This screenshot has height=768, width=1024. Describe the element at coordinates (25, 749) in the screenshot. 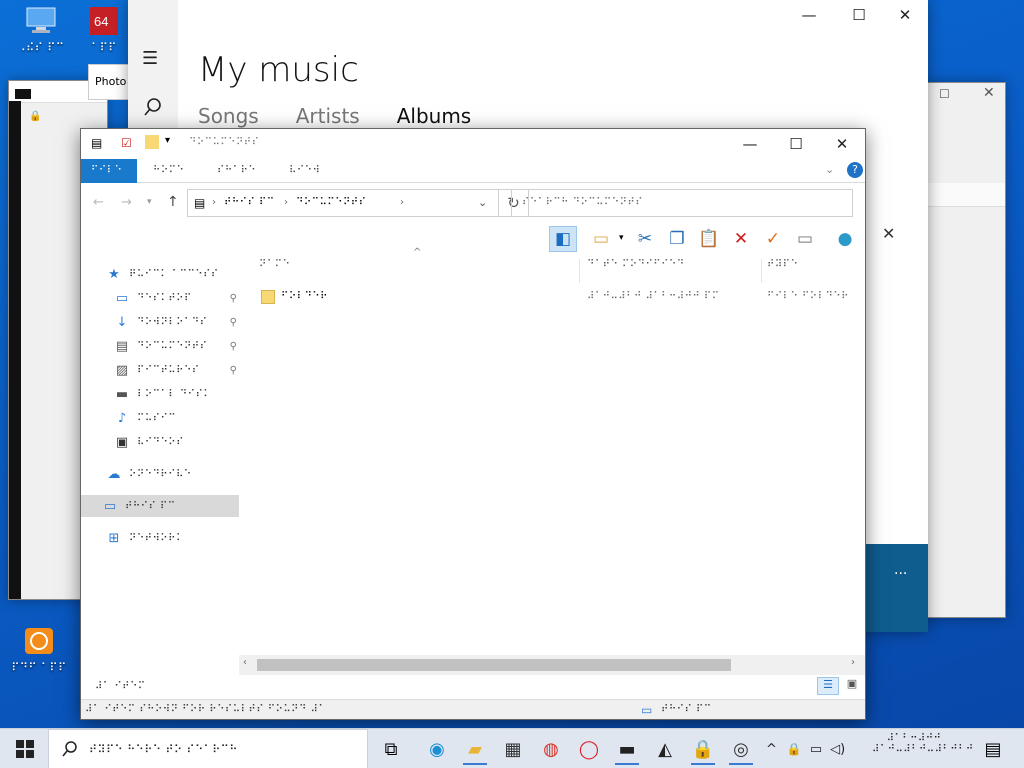

I see `start-button` at that location.